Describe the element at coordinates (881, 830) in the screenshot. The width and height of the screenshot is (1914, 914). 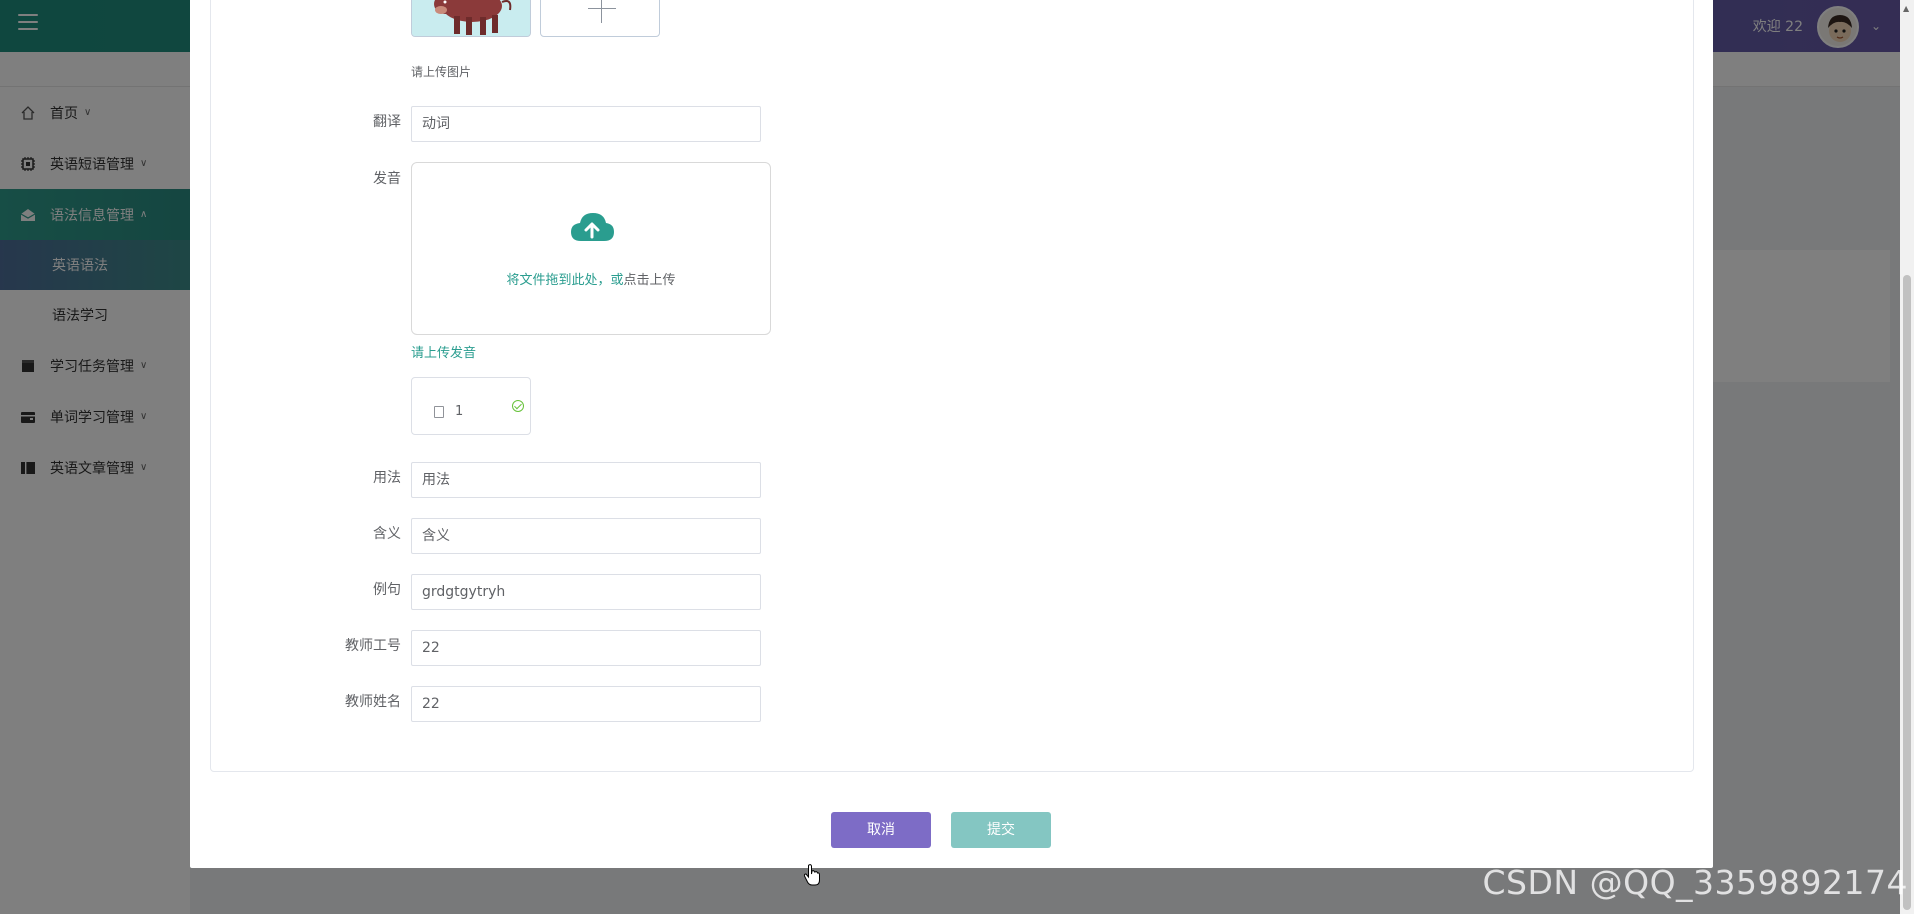
I see `cancel-button: 取消` at that location.